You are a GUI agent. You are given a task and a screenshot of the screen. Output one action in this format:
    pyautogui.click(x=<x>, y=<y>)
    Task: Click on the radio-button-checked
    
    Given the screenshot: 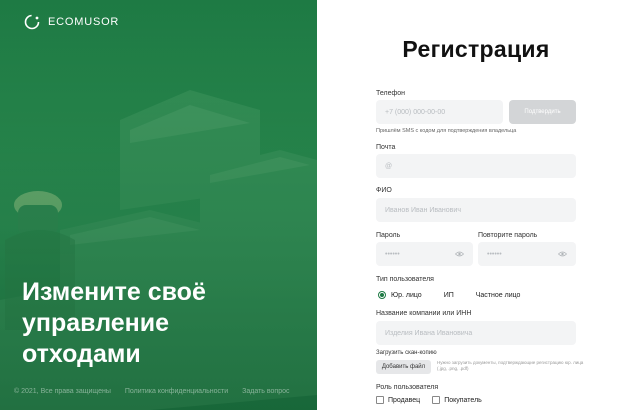 What is the action you would take?
    pyautogui.click(x=382, y=295)
    